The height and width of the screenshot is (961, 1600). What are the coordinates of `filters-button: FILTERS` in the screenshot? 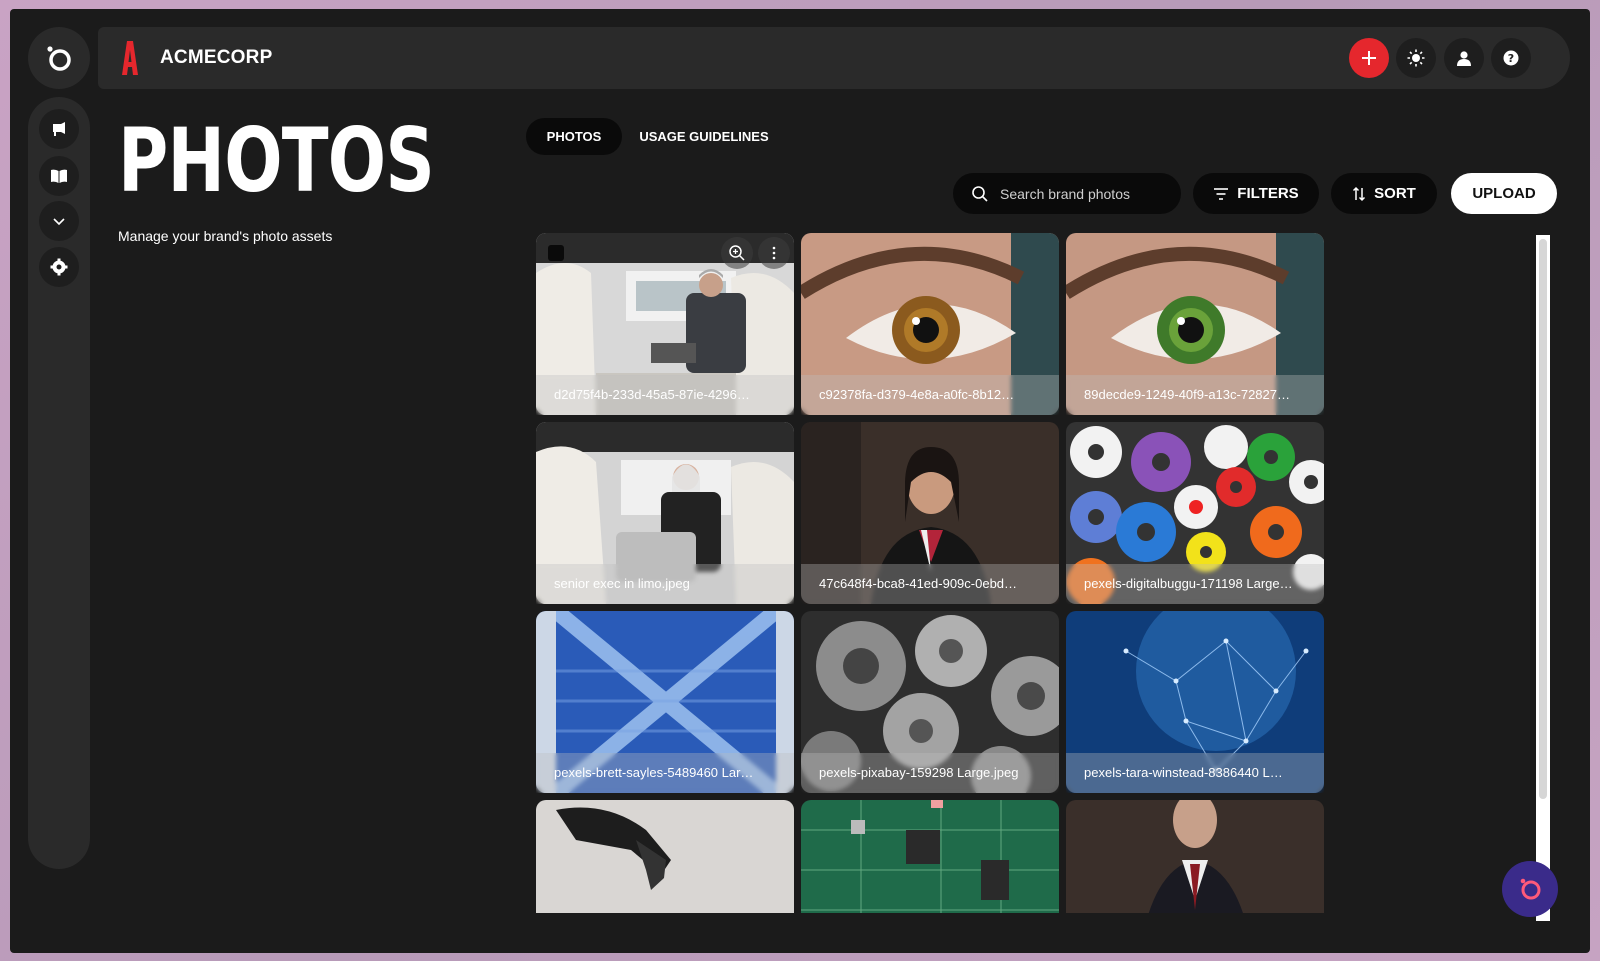 It's located at (1256, 193).